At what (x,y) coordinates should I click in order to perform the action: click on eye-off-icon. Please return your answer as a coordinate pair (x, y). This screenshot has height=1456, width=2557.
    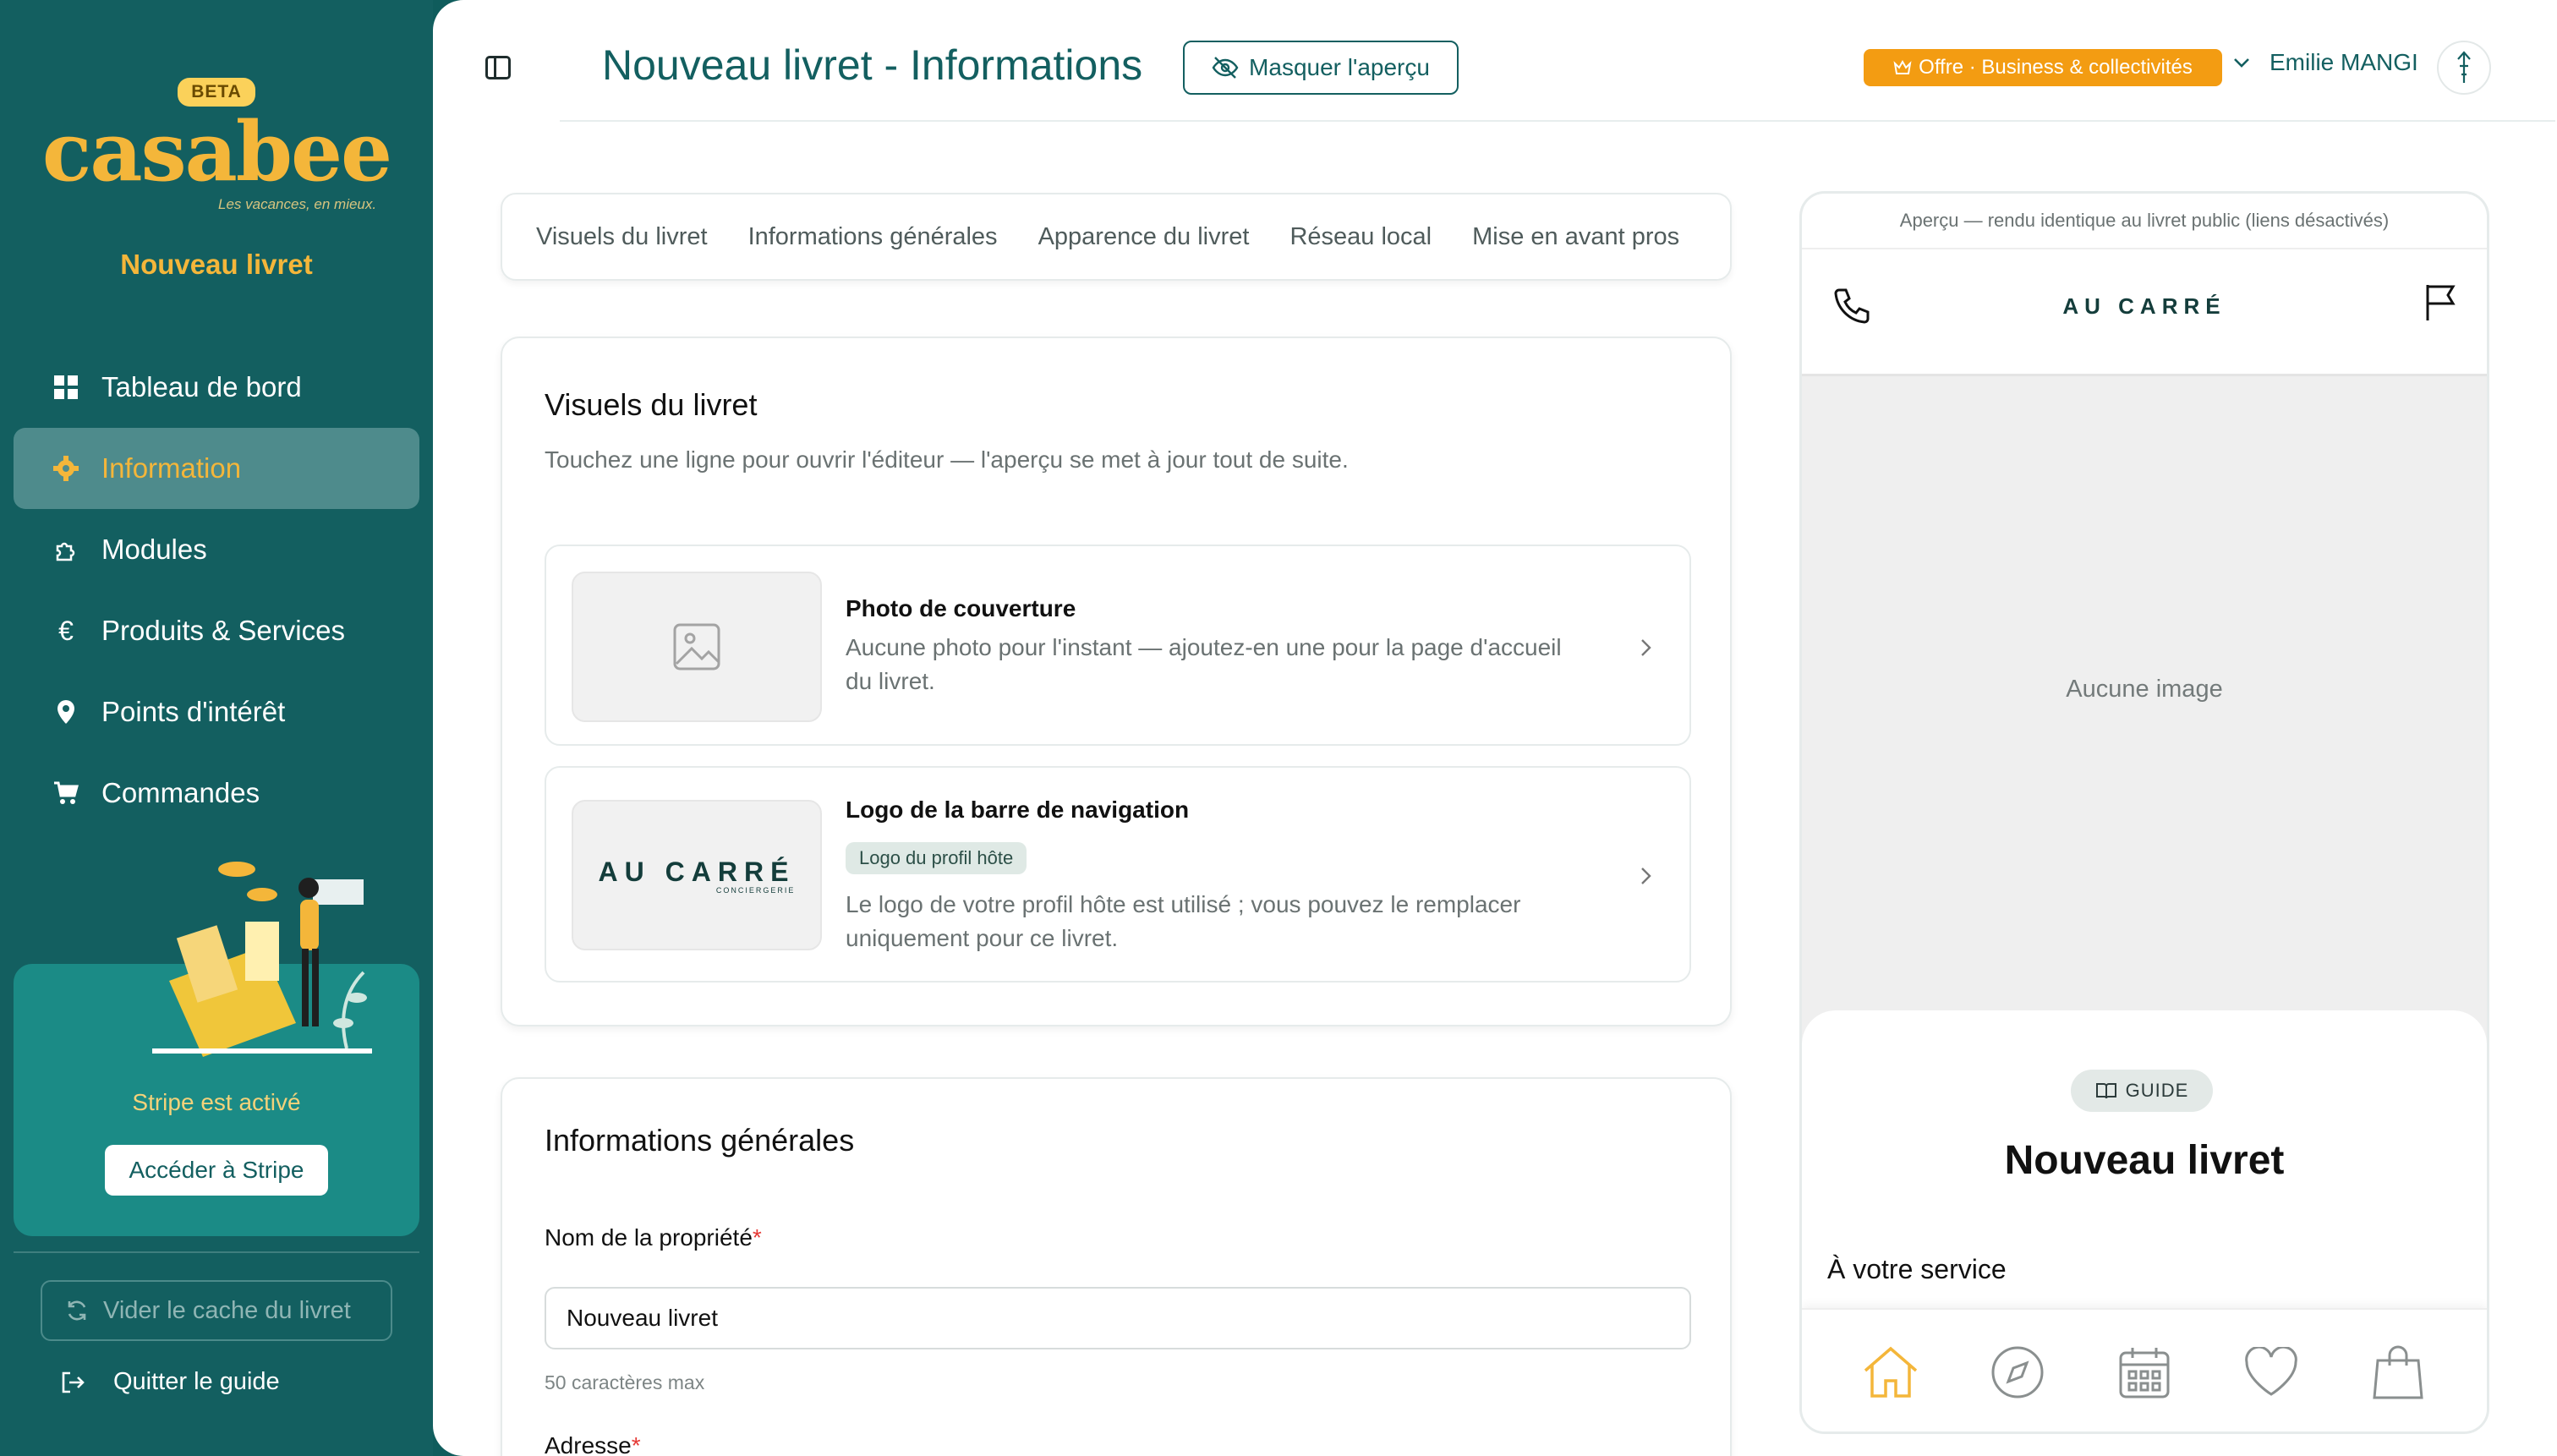
    Looking at the image, I should click on (1225, 68).